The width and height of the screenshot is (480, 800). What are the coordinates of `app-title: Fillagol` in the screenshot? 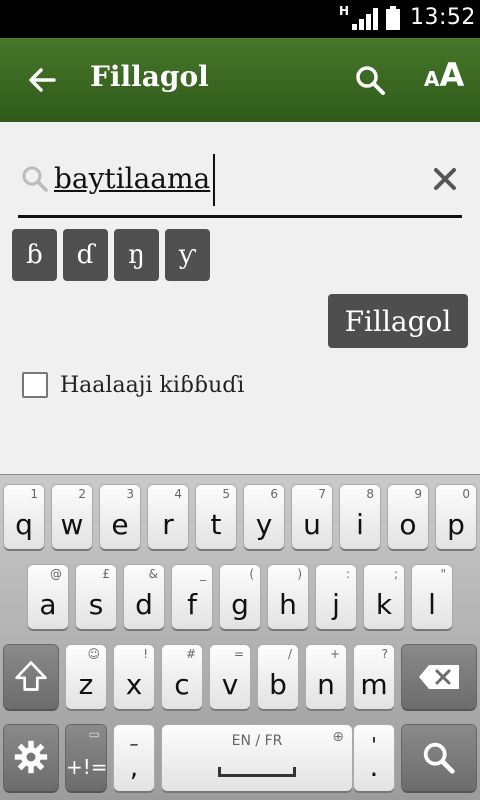 It's located at (149, 76).